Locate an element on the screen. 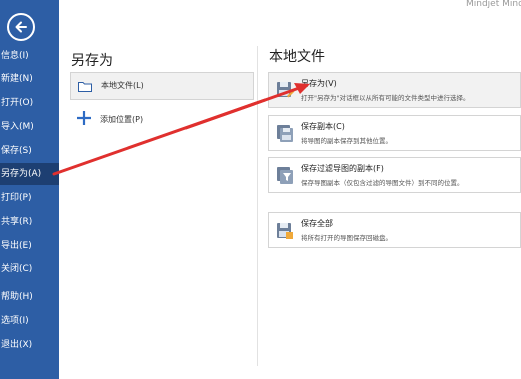 The image size is (521, 379). save-copy-option-title: 保存副本(C) is located at coordinates (323, 126).